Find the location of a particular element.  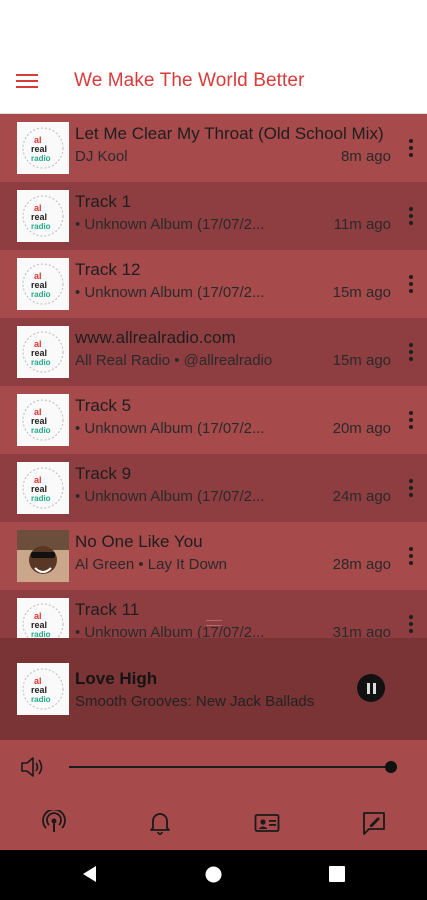

home-icon is located at coordinates (213, 877).